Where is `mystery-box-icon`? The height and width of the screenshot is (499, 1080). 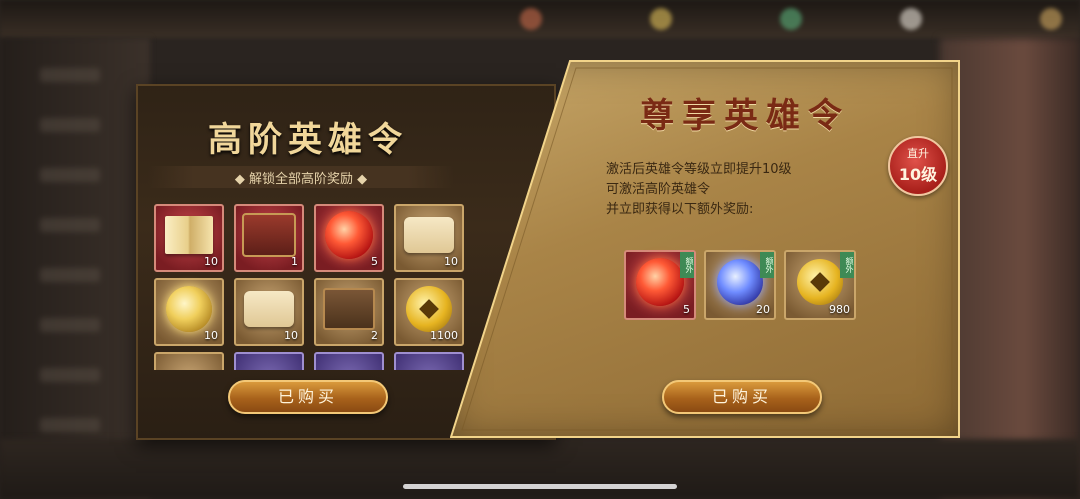
mystery-box-icon is located at coordinates (349, 309).